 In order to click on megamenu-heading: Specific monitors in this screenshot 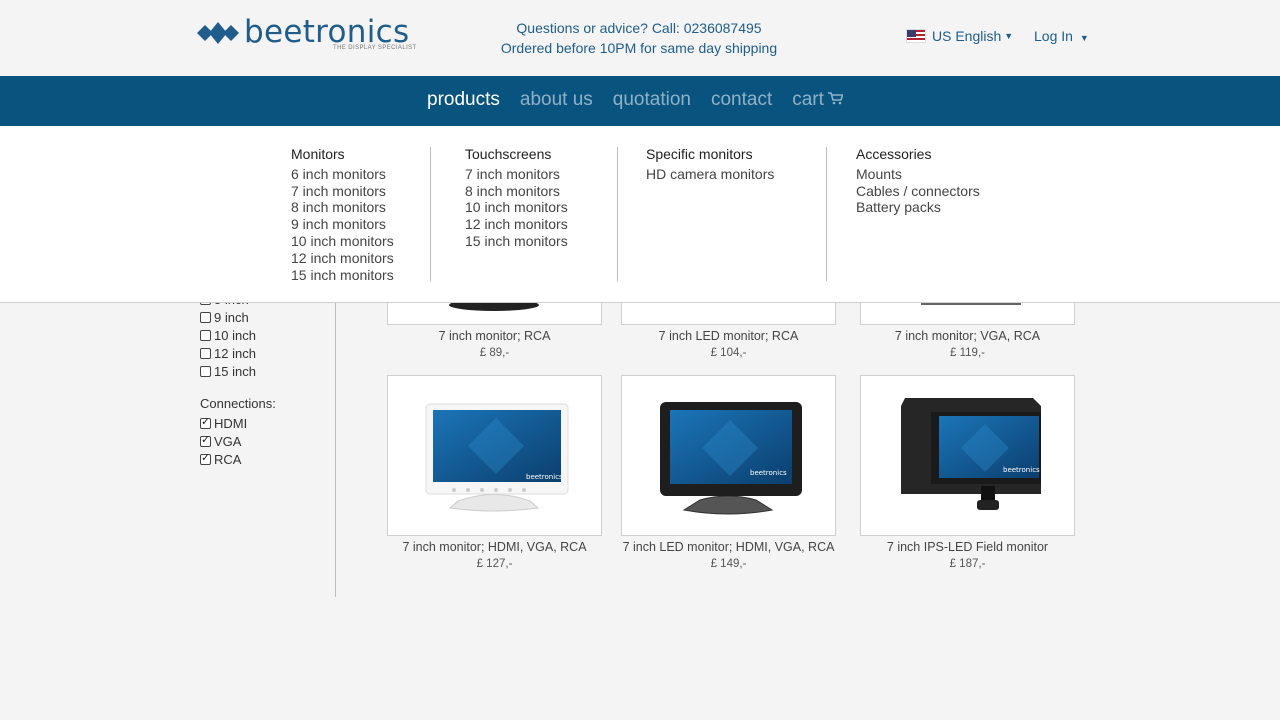, I will do `click(710, 154)`.